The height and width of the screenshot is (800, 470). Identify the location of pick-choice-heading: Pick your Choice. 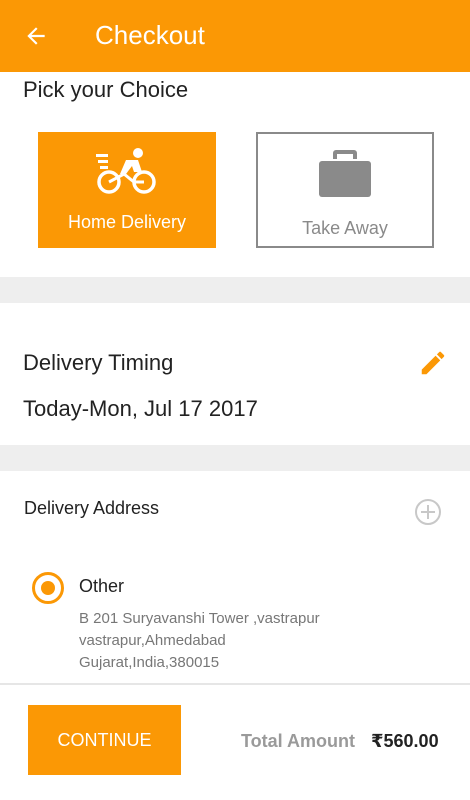
(106, 89).